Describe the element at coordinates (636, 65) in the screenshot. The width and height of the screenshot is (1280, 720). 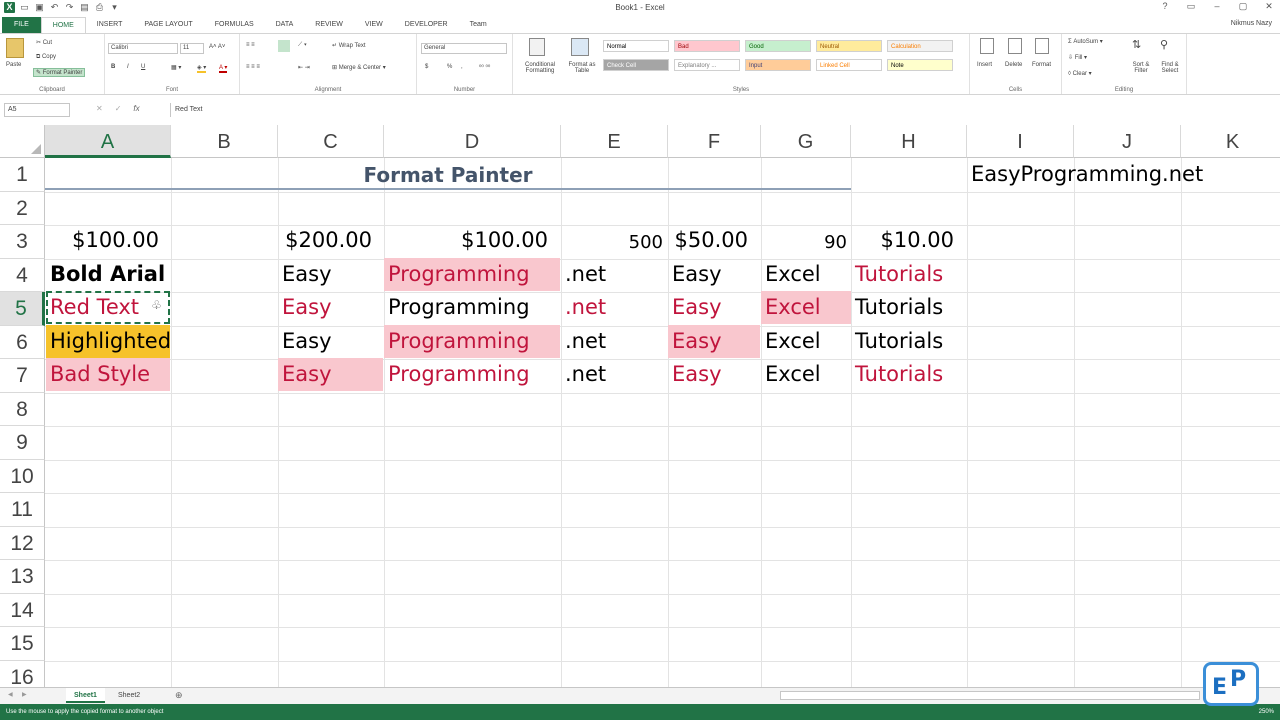
I see `cell-style-check-cell: Check Cell` at that location.